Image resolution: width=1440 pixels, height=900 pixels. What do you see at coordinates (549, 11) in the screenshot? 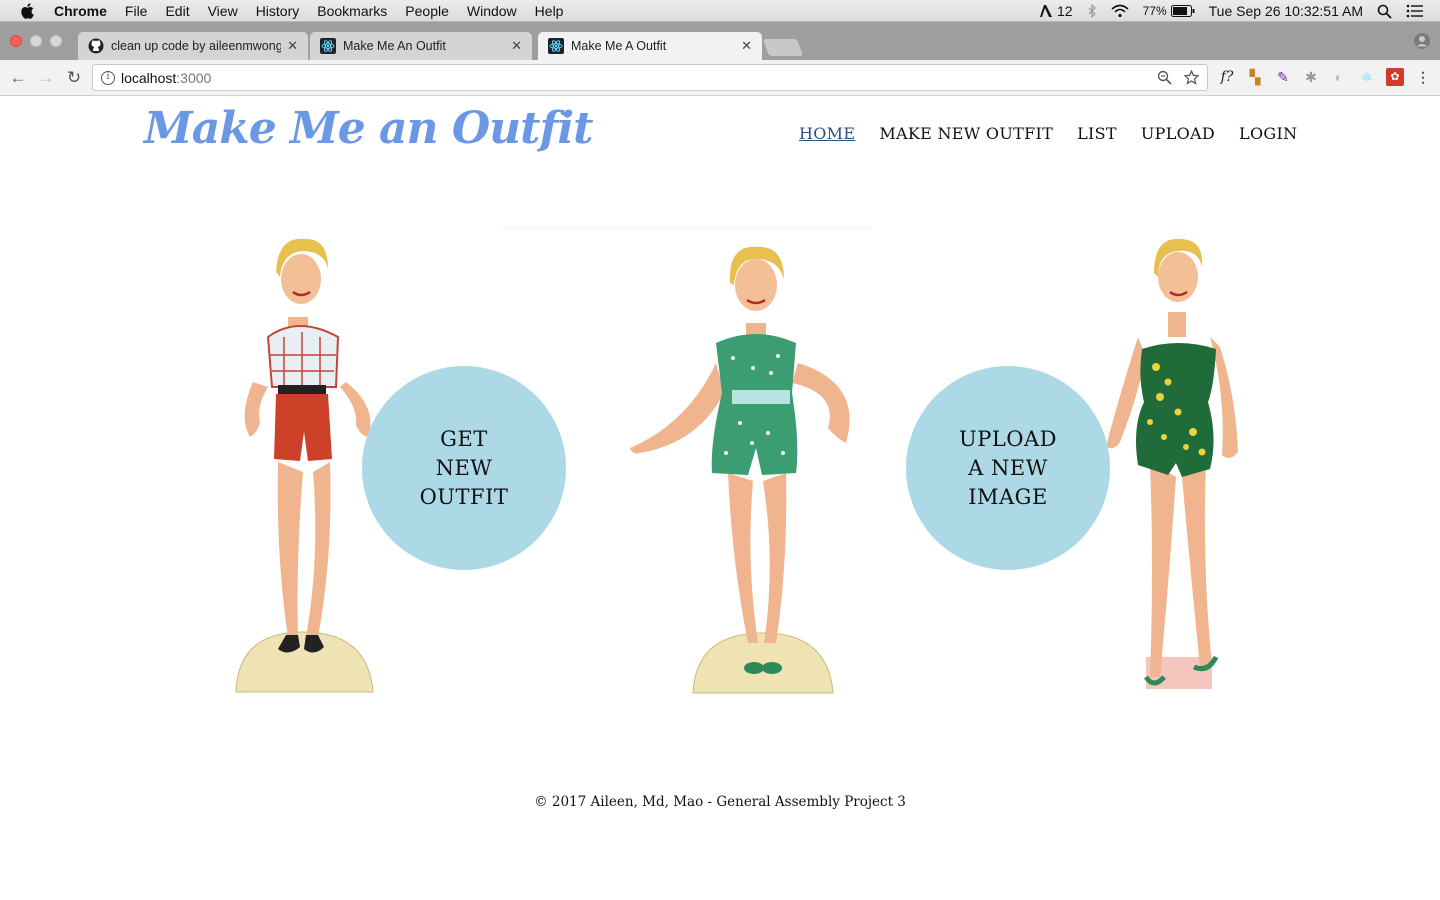
I see `menu-help: Help` at bounding box center [549, 11].